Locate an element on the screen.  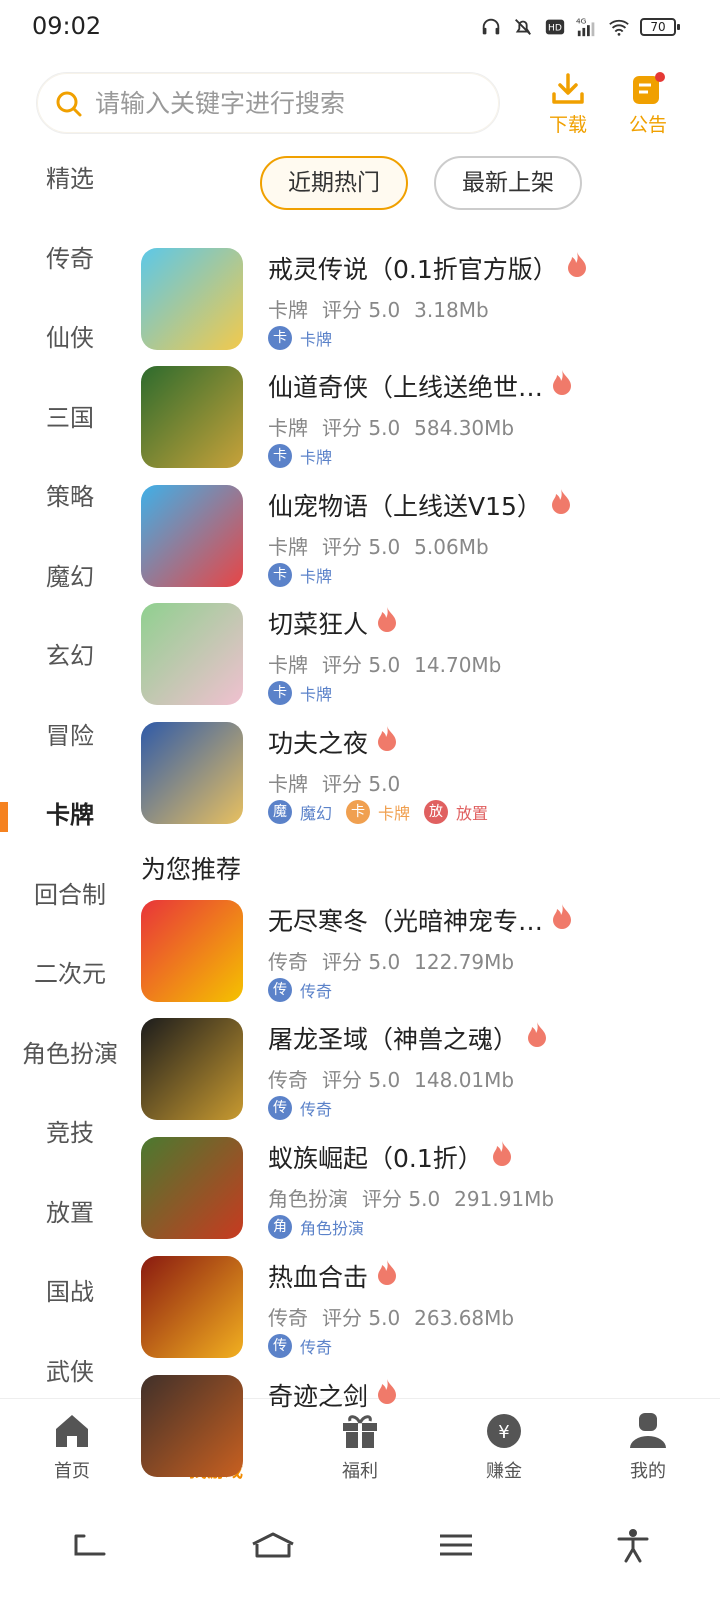
game-meta: 卡牌 评分 5.0 14.70Mb is located at coordinates (391, 663).